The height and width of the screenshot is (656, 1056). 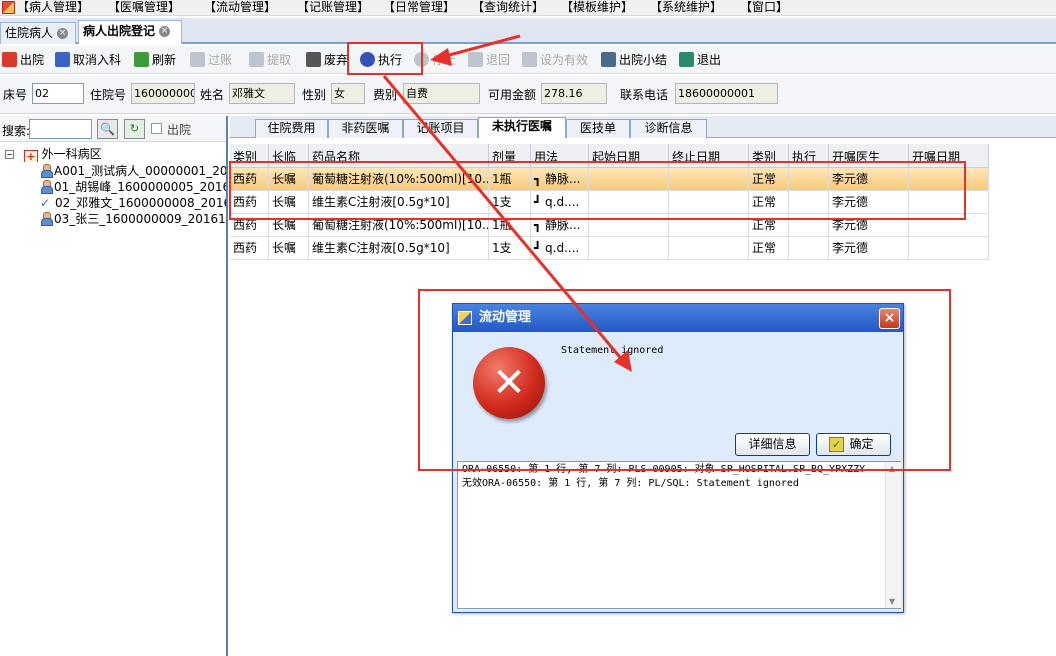 I want to click on tab-medical-tech: 医技单, so click(x=598, y=128).